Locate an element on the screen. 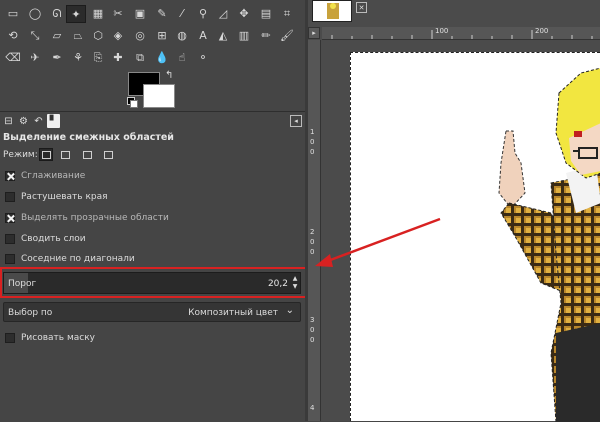 Image resolution: width=600 pixels, height=422 pixels. option-draw-mask: Рисовать маску is located at coordinates (50, 338).